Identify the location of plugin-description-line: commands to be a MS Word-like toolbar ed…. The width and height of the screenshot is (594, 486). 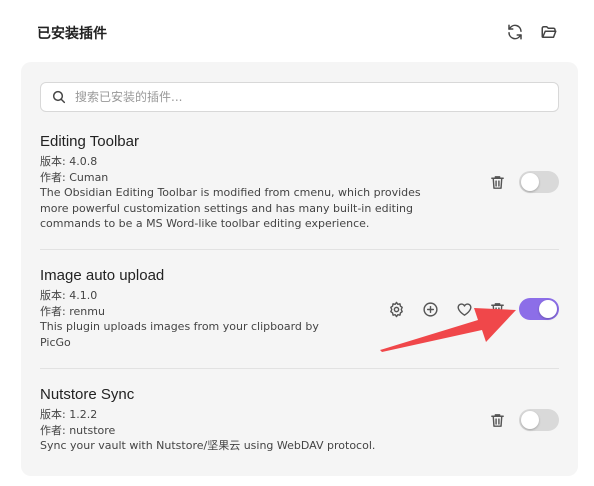
(205, 223).